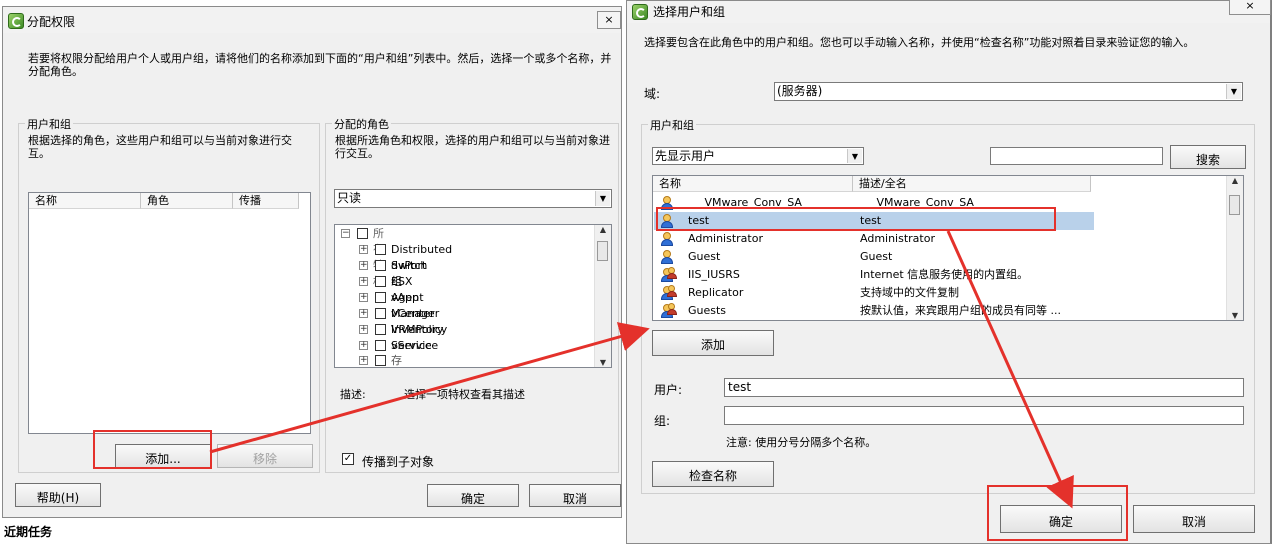 The width and height of the screenshot is (1273, 544). What do you see at coordinates (398, 462) in the screenshot?
I see `propagate-label: 传播到子对象` at bounding box center [398, 462].